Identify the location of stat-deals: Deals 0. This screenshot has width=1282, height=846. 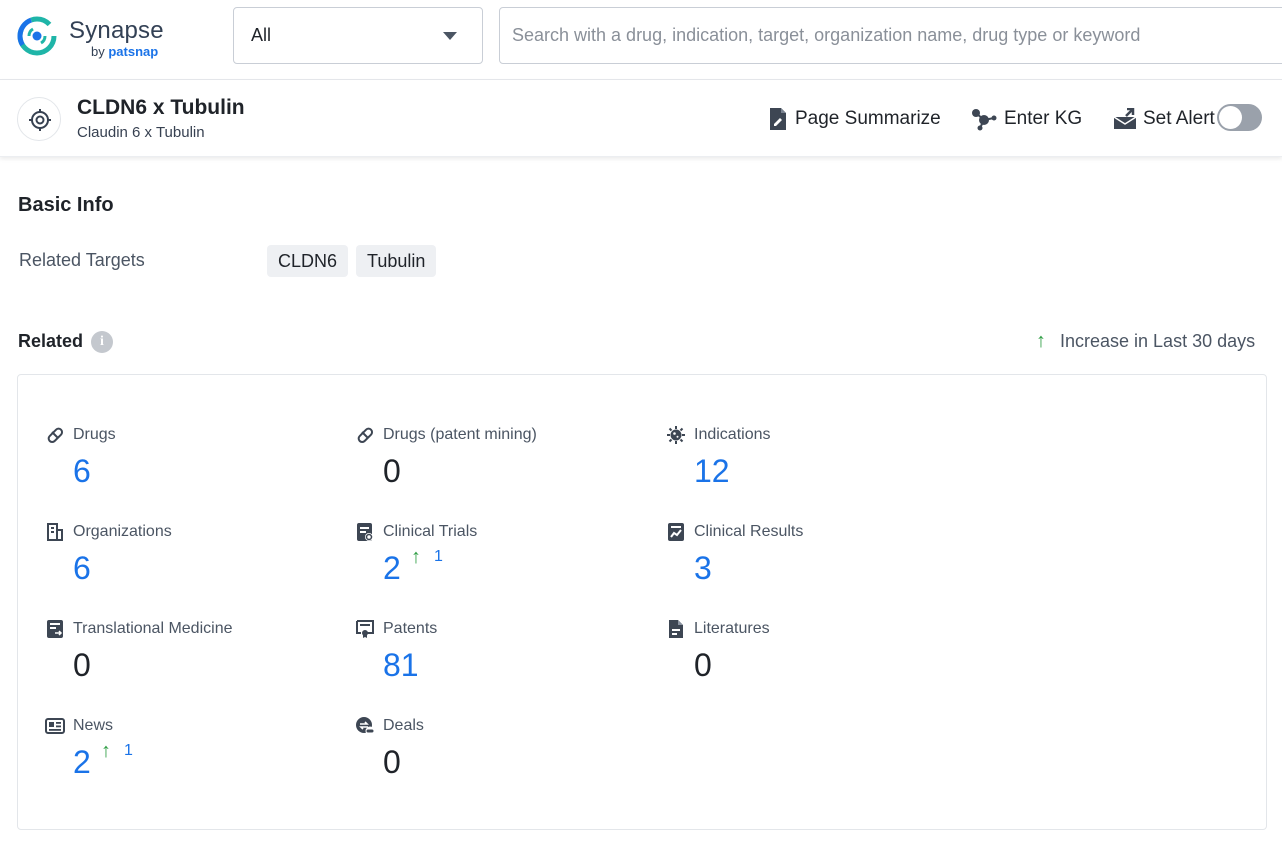
(505, 759).